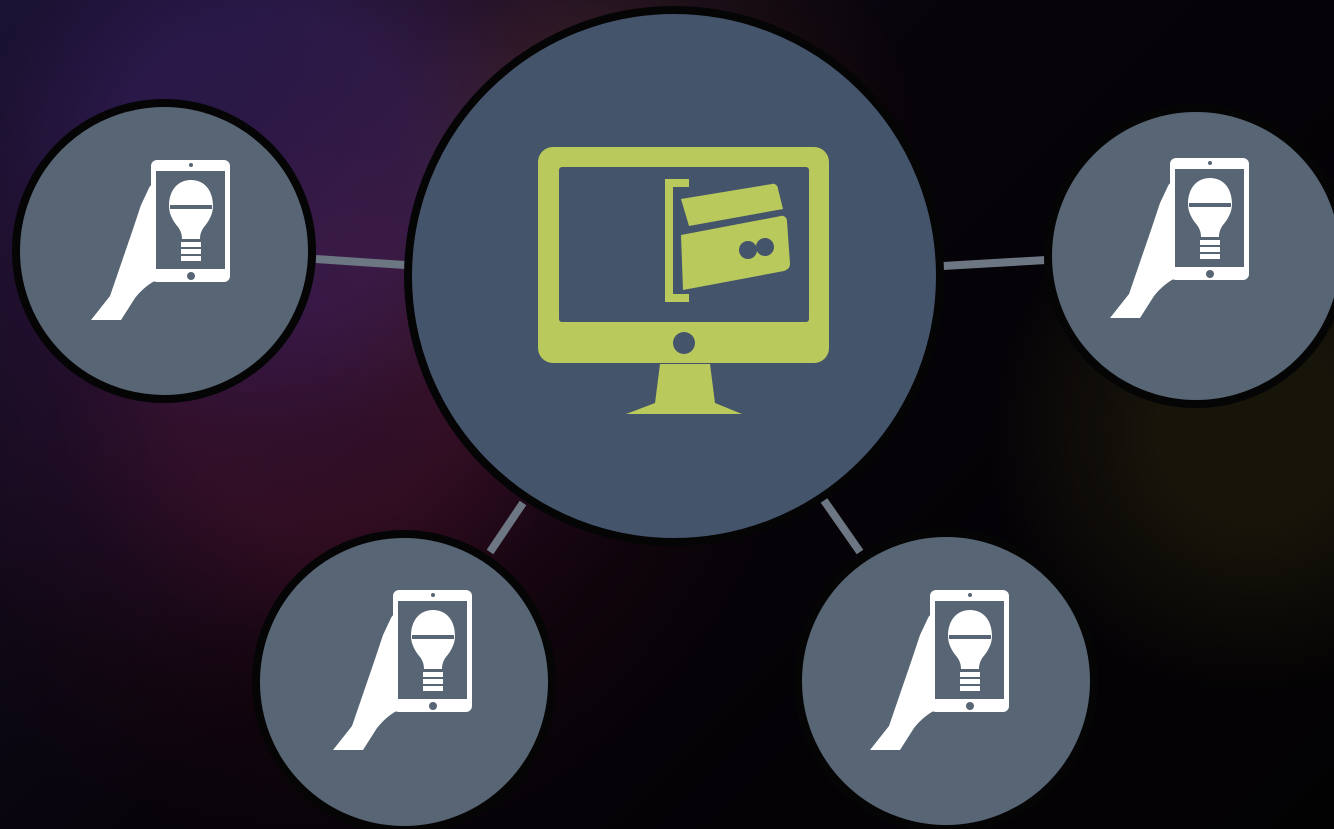  What do you see at coordinates (994, 263) in the screenshot?
I see `connector-right` at bounding box center [994, 263].